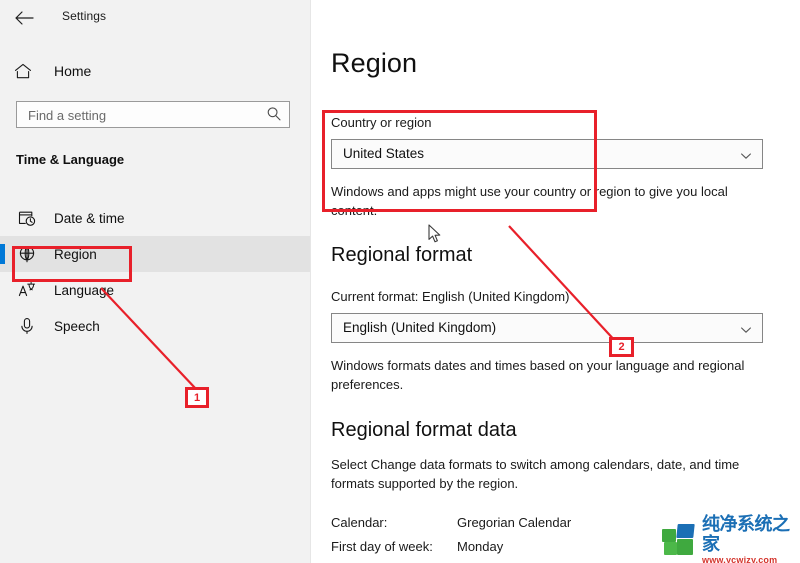 The height and width of the screenshot is (563, 800). I want to click on watermark: 纯净系统之家 www.ycwjzy.com, so click(729, 538).